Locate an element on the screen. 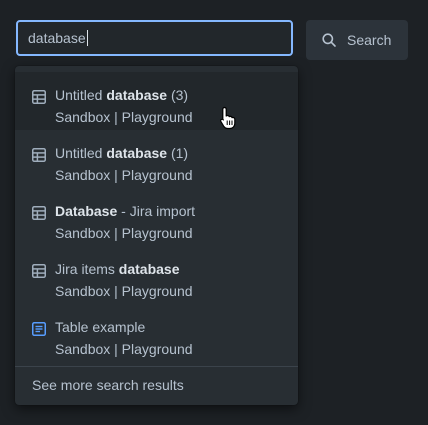 This screenshot has width=428, height=425. search-result-item: Jira items database Sandbox | Playground is located at coordinates (156, 275).